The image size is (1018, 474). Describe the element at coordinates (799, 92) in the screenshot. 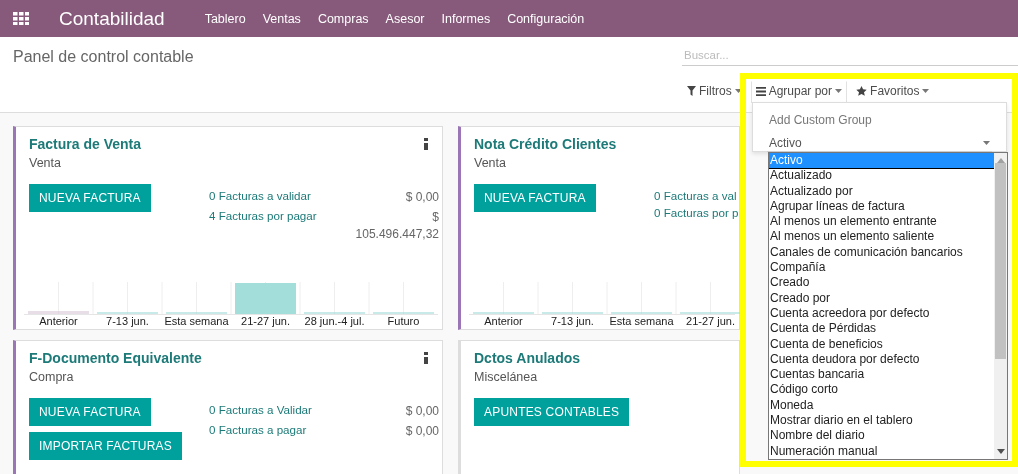

I see `search-option-button: Agrupar por` at that location.